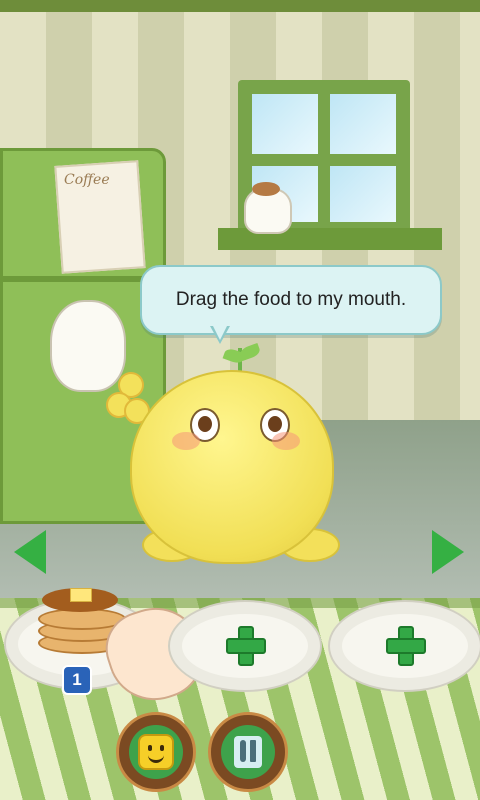 This screenshot has height=800, width=480. What do you see at coordinates (87, 180) in the screenshot?
I see `fridge-card-text: Coffee` at bounding box center [87, 180].